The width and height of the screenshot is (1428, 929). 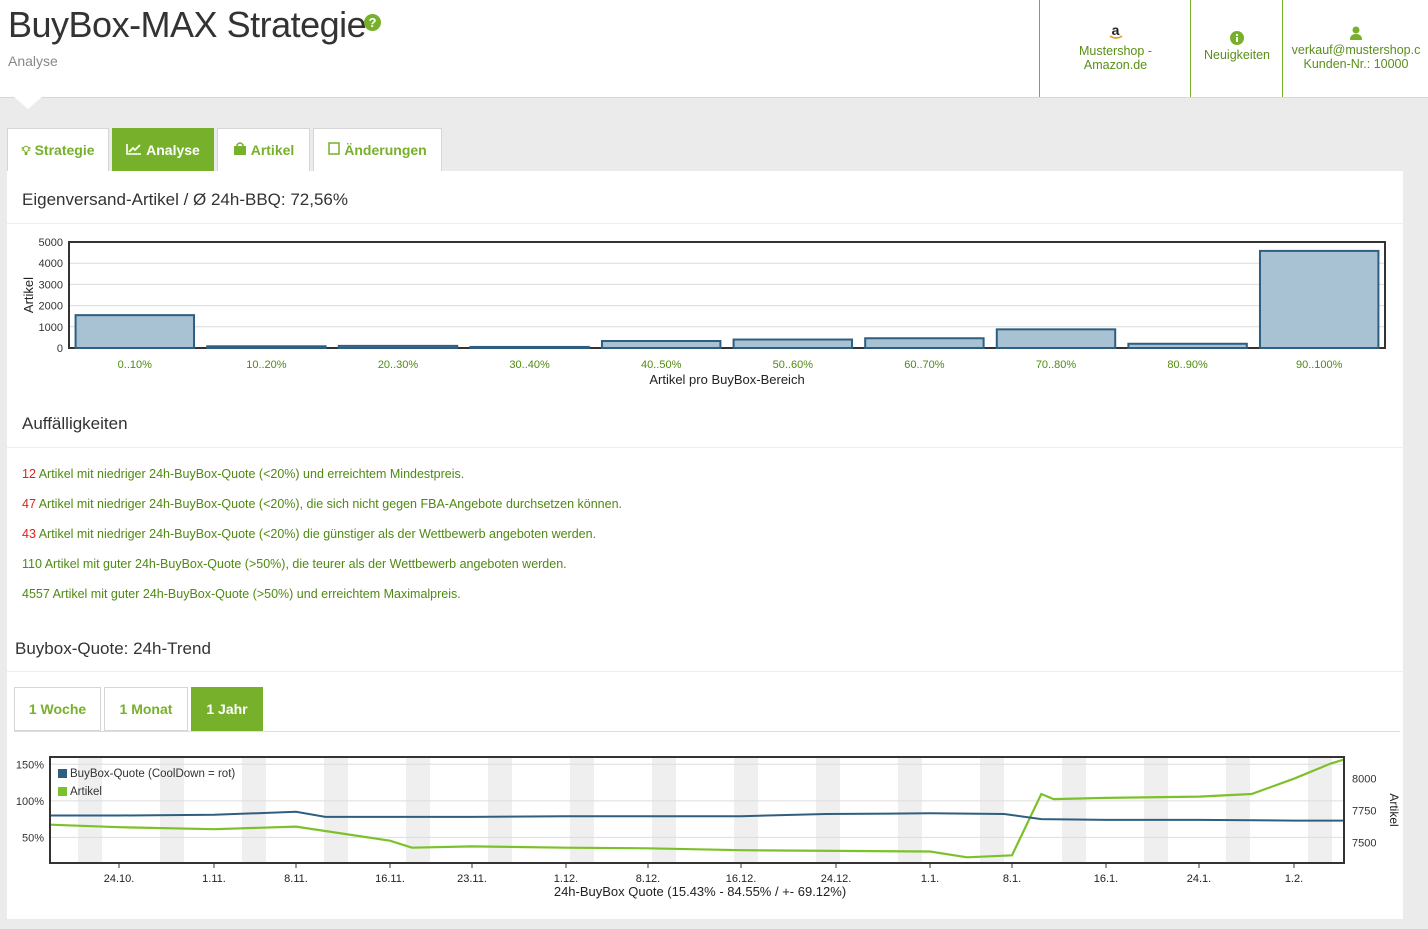 I want to click on x-tick-label: 90..100%, so click(x=1319, y=365).